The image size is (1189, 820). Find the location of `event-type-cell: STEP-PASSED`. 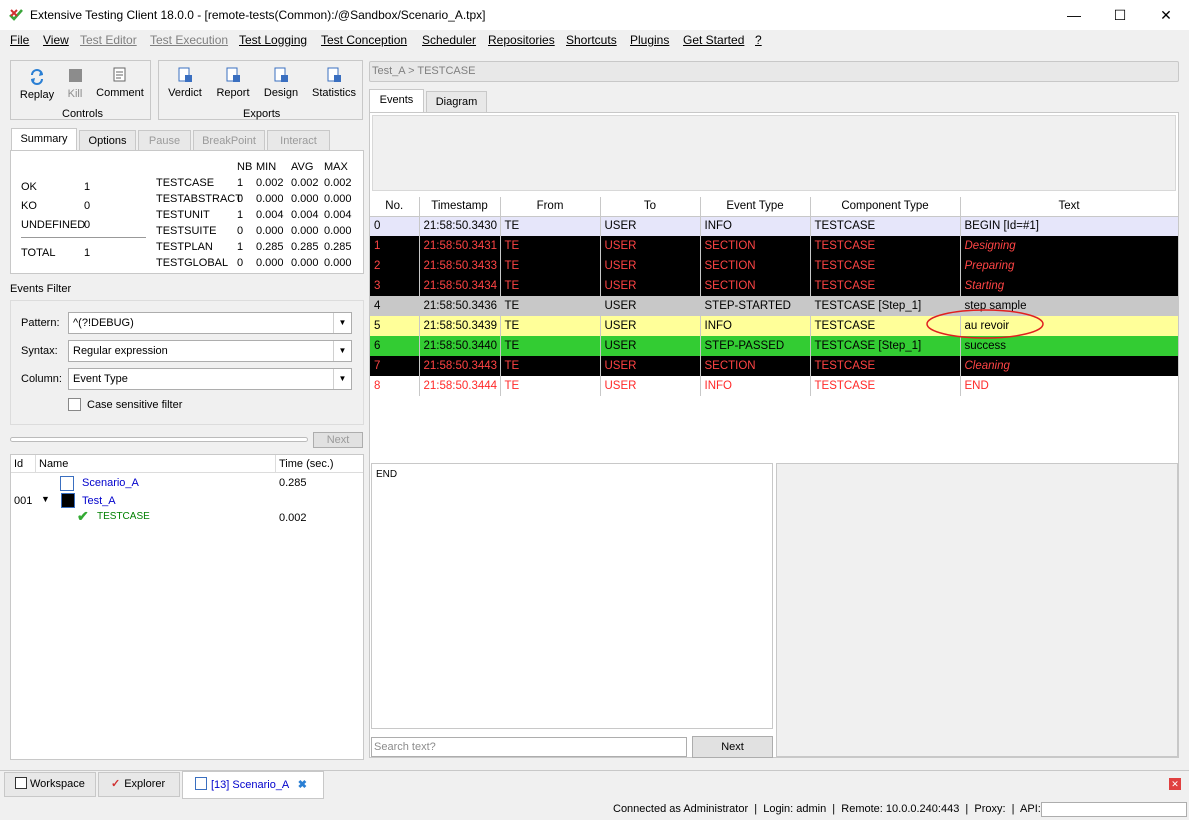

event-type-cell: STEP-PASSED is located at coordinates (755, 346).